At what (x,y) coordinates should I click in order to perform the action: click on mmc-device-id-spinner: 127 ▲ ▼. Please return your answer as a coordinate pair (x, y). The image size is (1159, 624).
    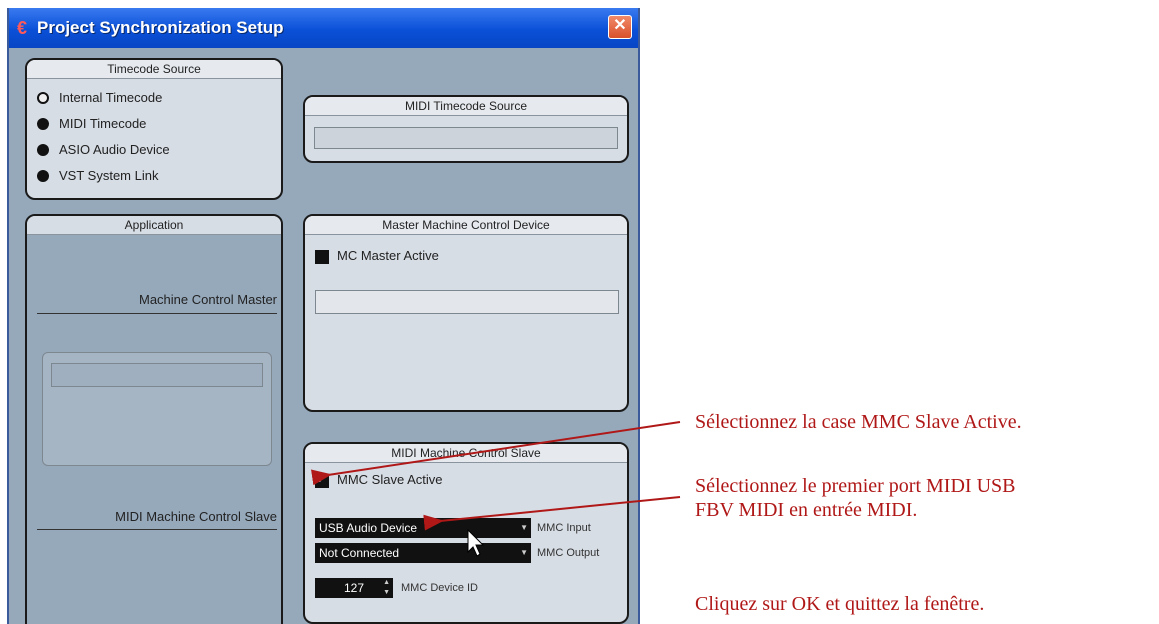
    Looking at the image, I should click on (354, 588).